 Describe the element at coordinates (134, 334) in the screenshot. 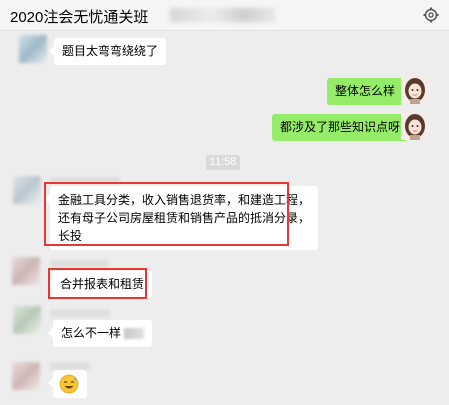

I see `redacted-text` at that location.